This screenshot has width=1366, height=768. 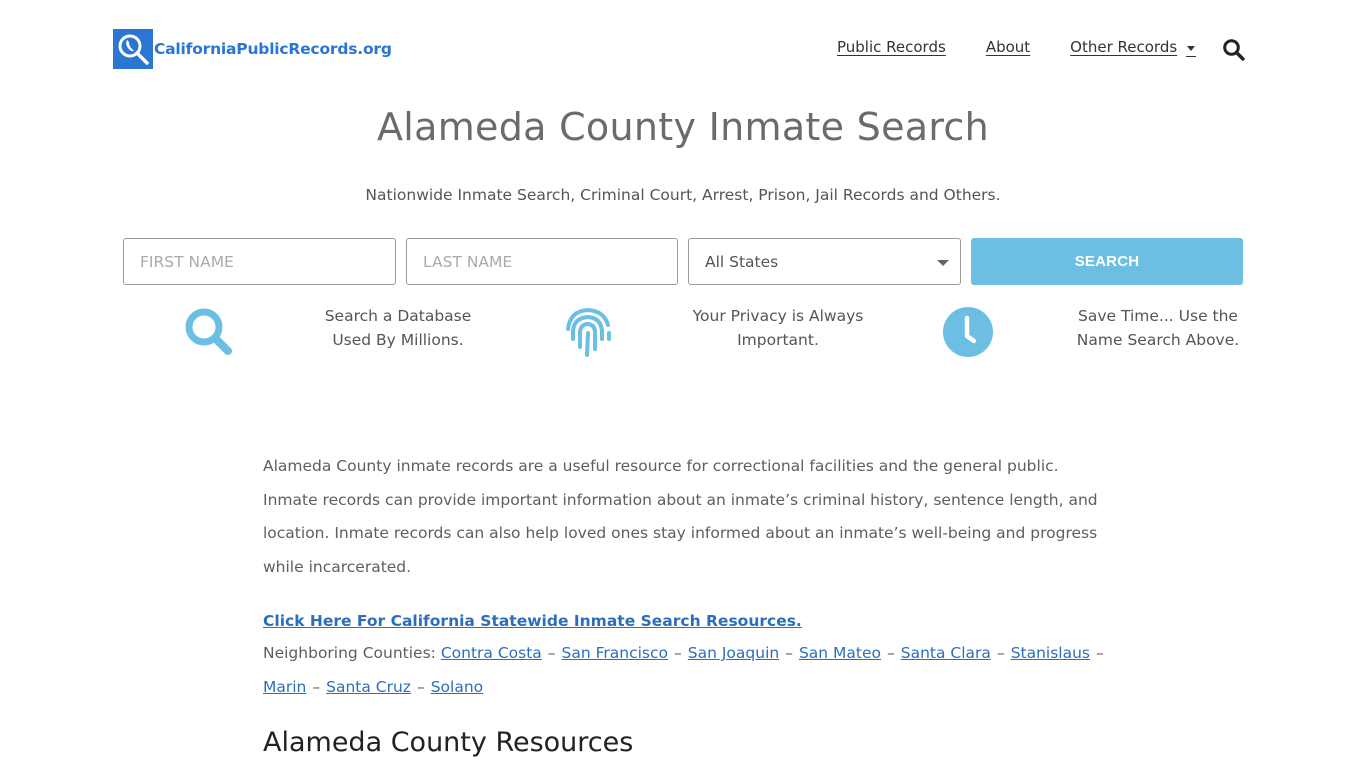 What do you see at coordinates (946, 653) in the screenshot?
I see `county-link: Santa Clara` at bounding box center [946, 653].